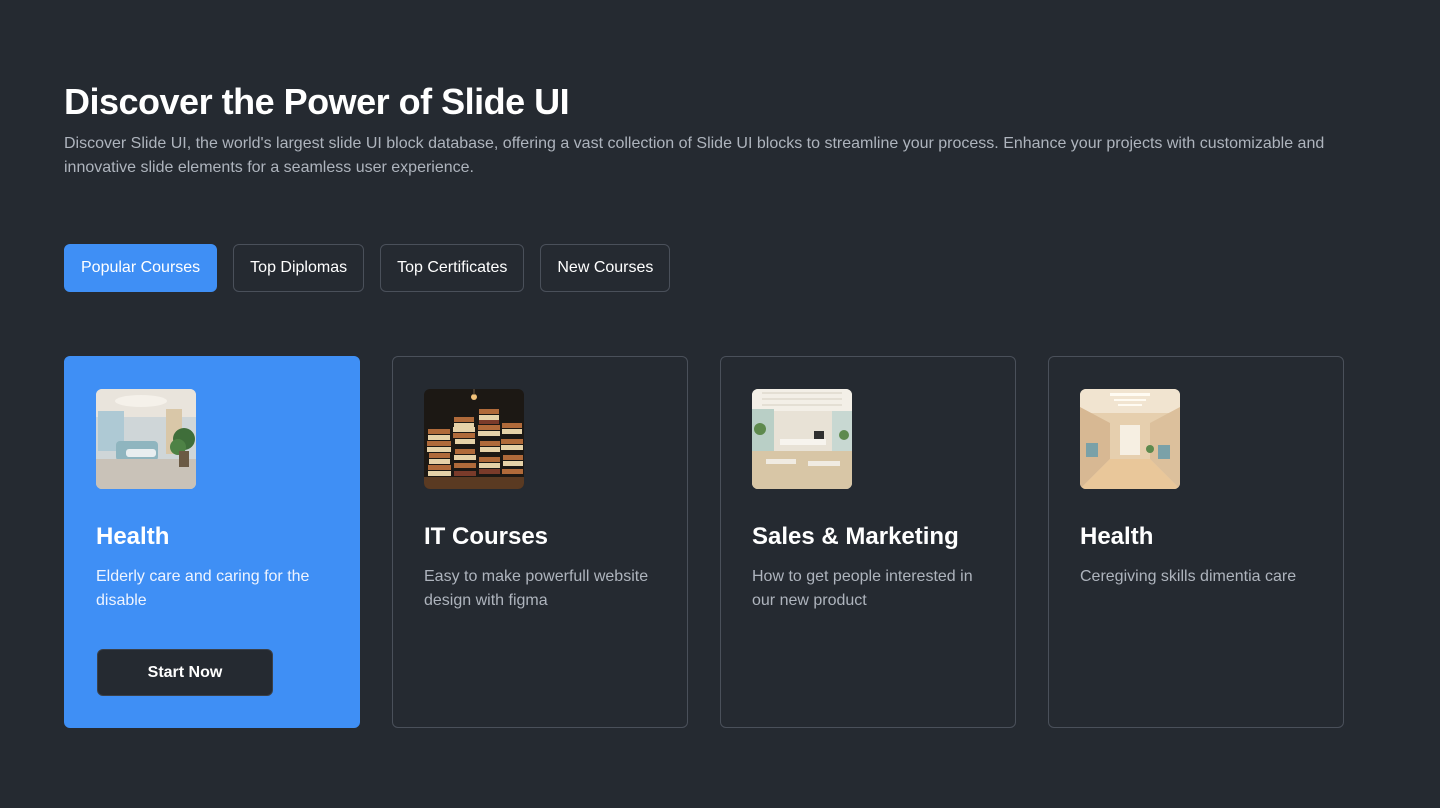 This screenshot has height=808, width=1440. What do you see at coordinates (855, 536) in the screenshot?
I see `card-title: Sales & Marketing` at bounding box center [855, 536].